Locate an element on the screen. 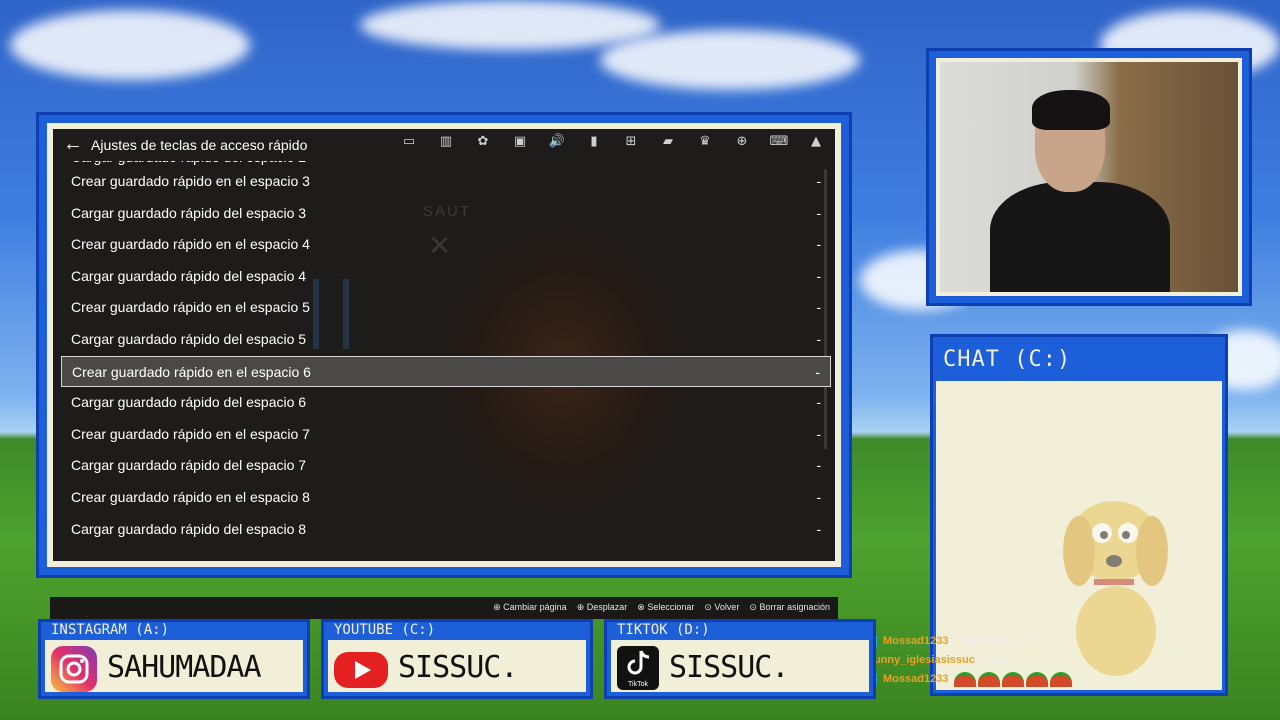 This screenshot has height=720, width=1280. hotkey-label: Crear guardado rápido en el espacio 3 is located at coordinates (190, 181).